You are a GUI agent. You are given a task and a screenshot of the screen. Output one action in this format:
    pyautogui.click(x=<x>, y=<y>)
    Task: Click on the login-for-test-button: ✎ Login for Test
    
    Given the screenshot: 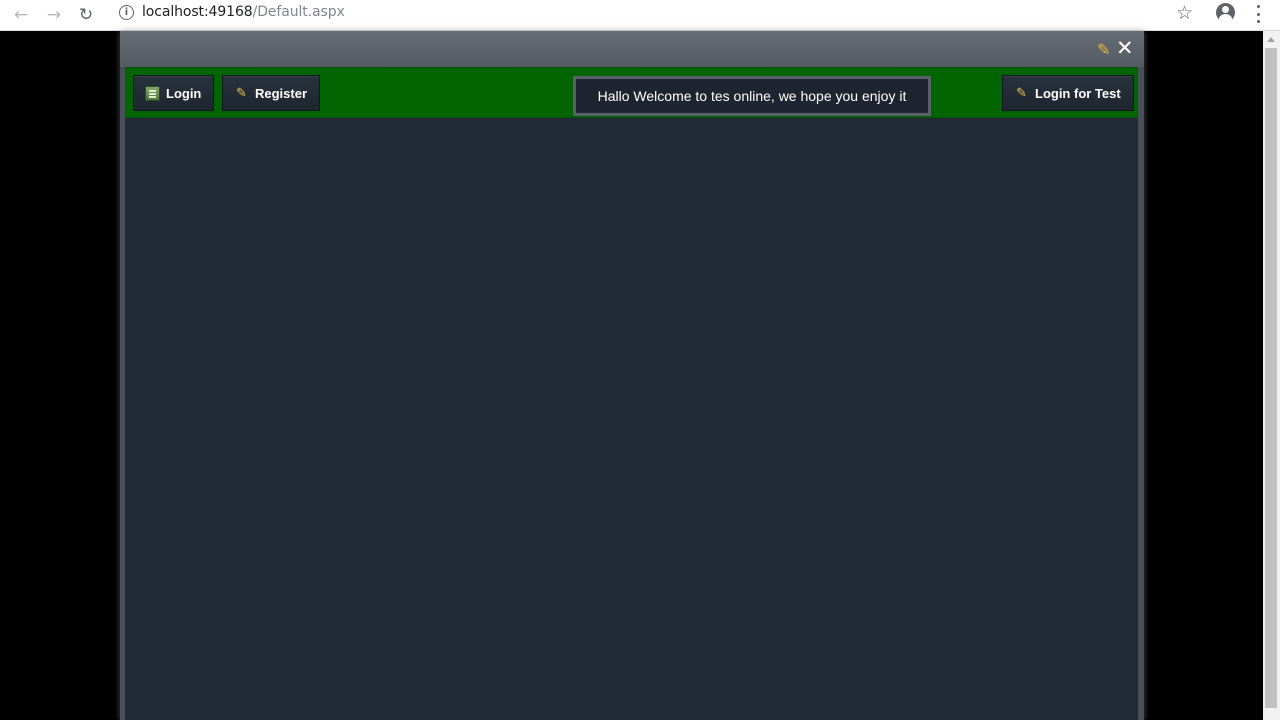 What is the action you would take?
    pyautogui.click(x=1068, y=93)
    